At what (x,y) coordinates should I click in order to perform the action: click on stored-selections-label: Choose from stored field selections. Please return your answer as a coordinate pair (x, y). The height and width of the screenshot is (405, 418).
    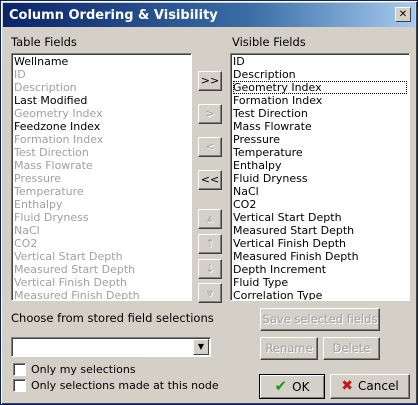
    Looking at the image, I should click on (112, 318).